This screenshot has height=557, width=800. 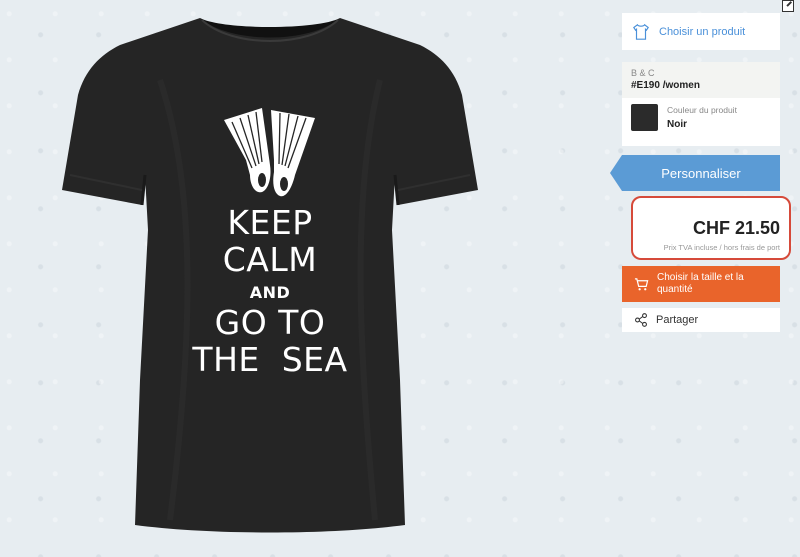 I want to click on personalize-button: Personnaliser, so click(x=695, y=173).